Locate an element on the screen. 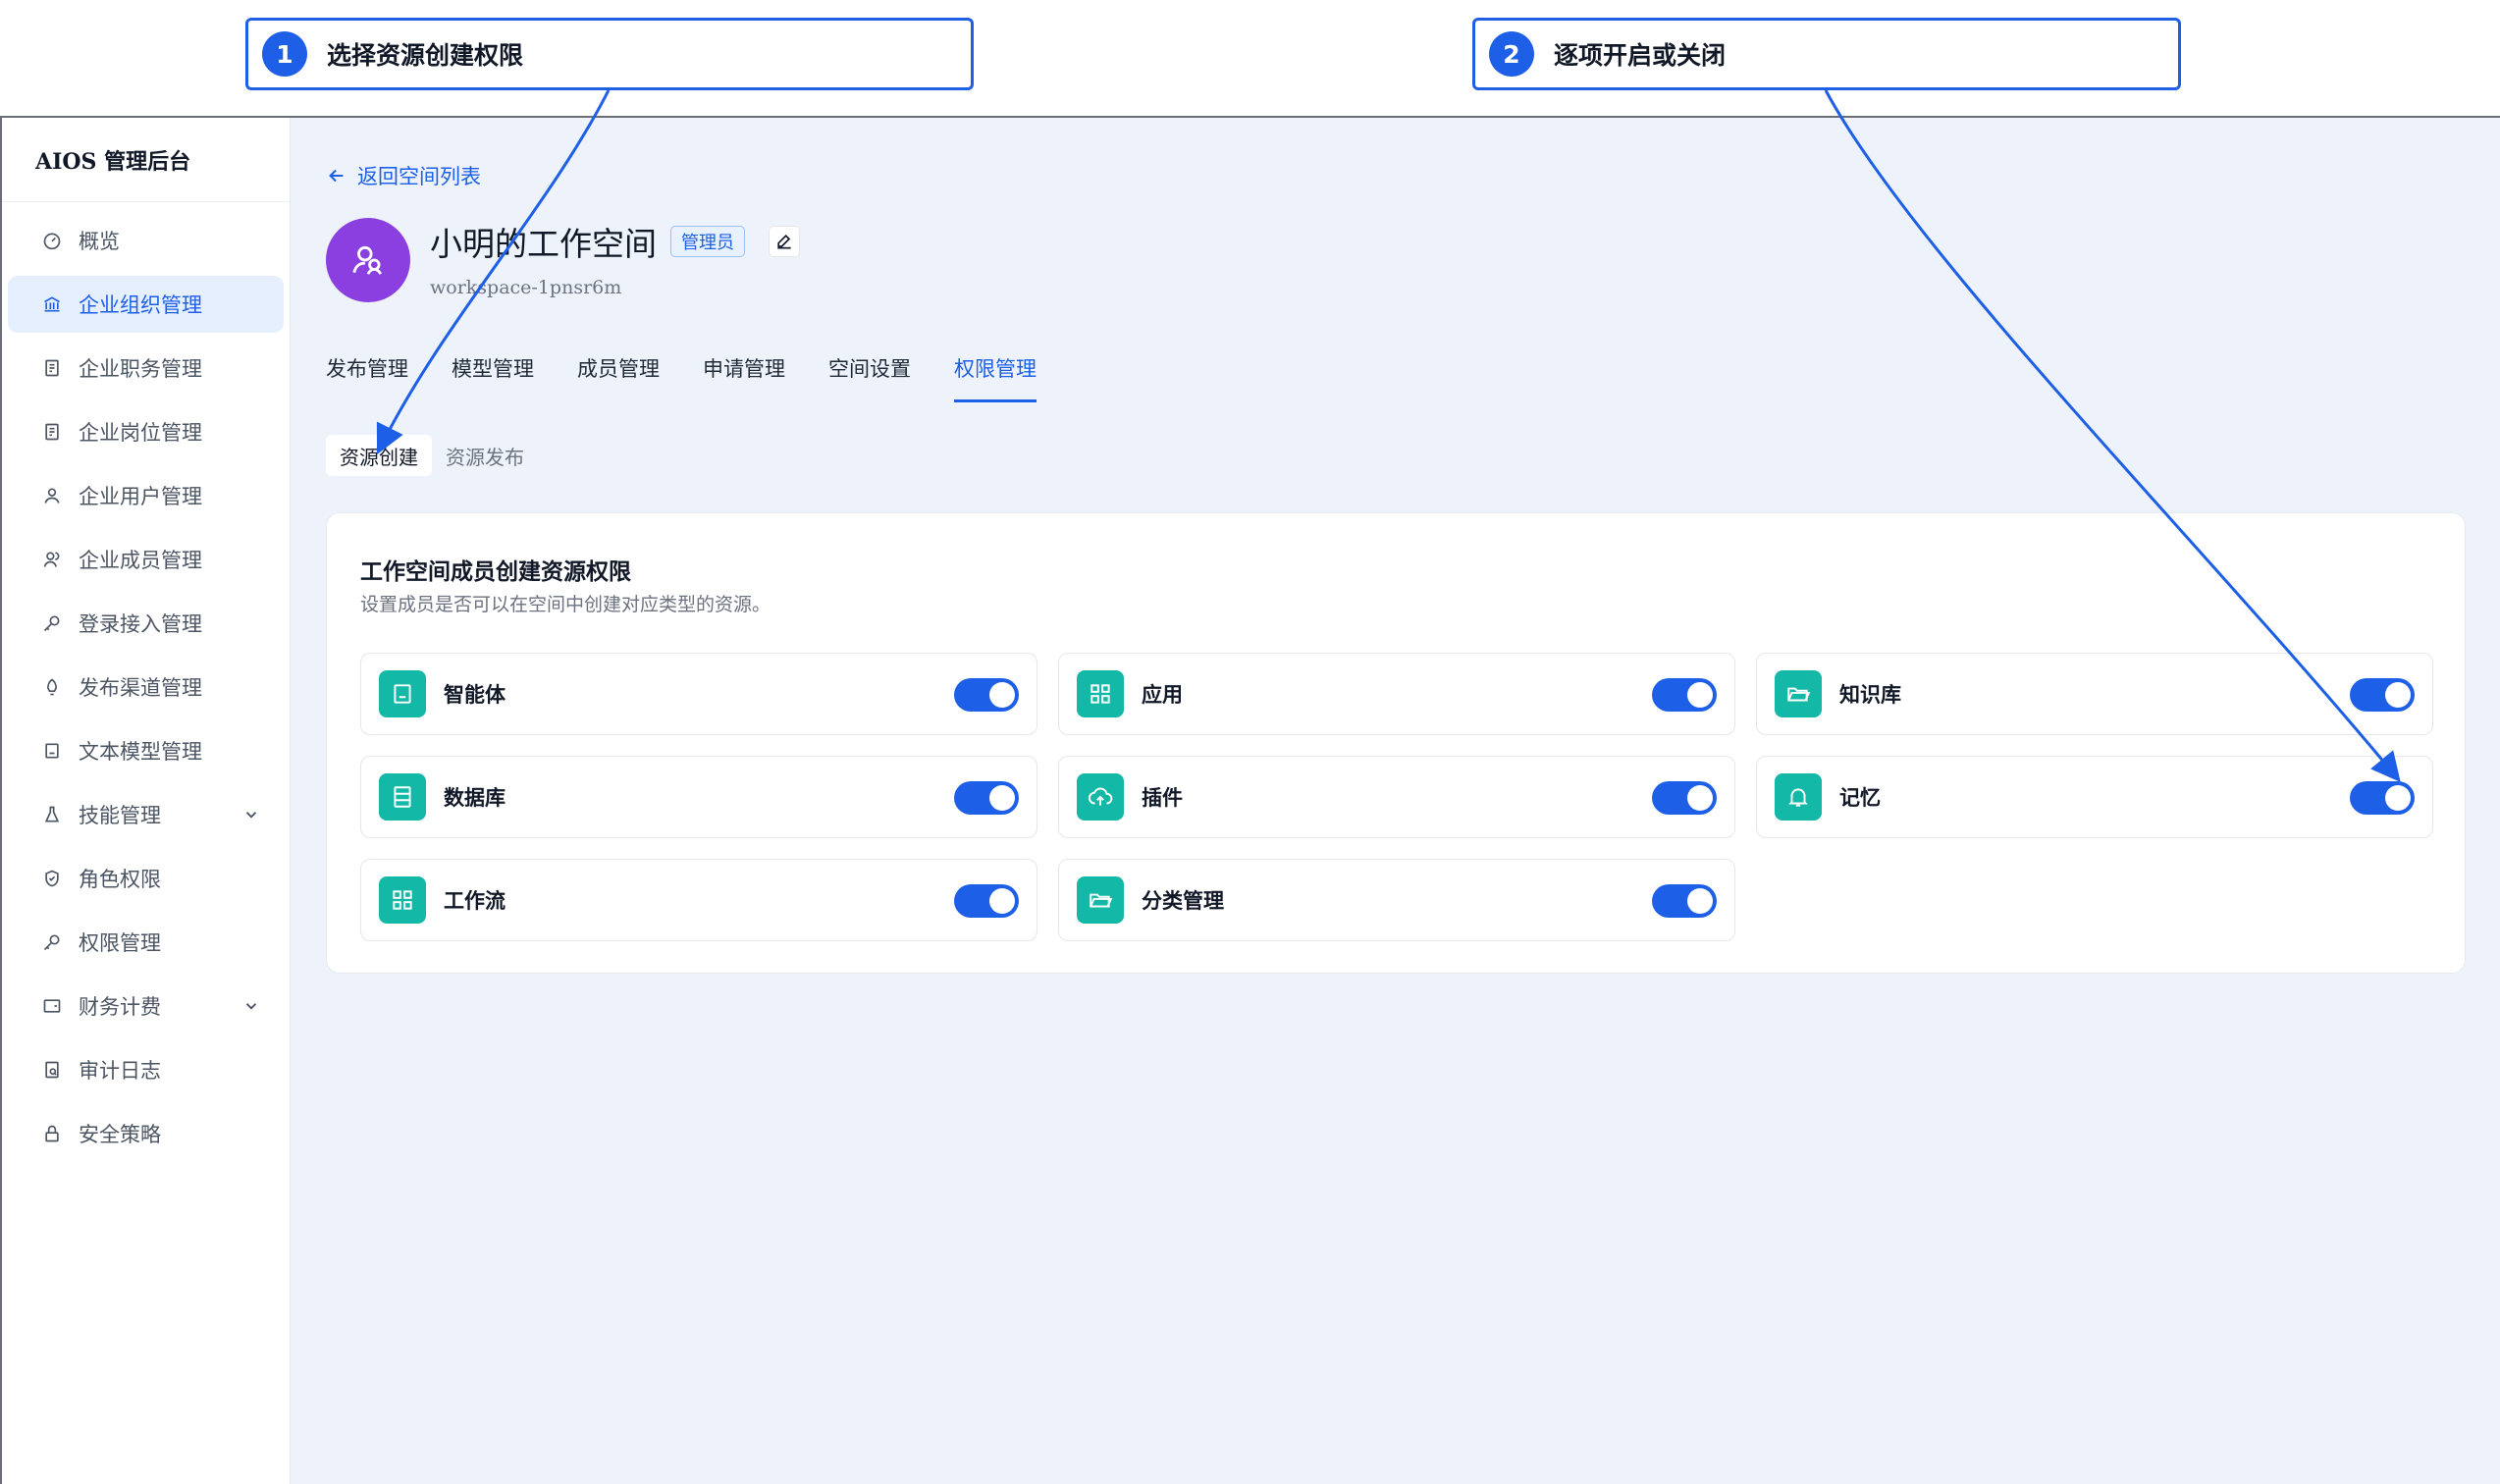  shield-icon is located at coordinates (52, 878).